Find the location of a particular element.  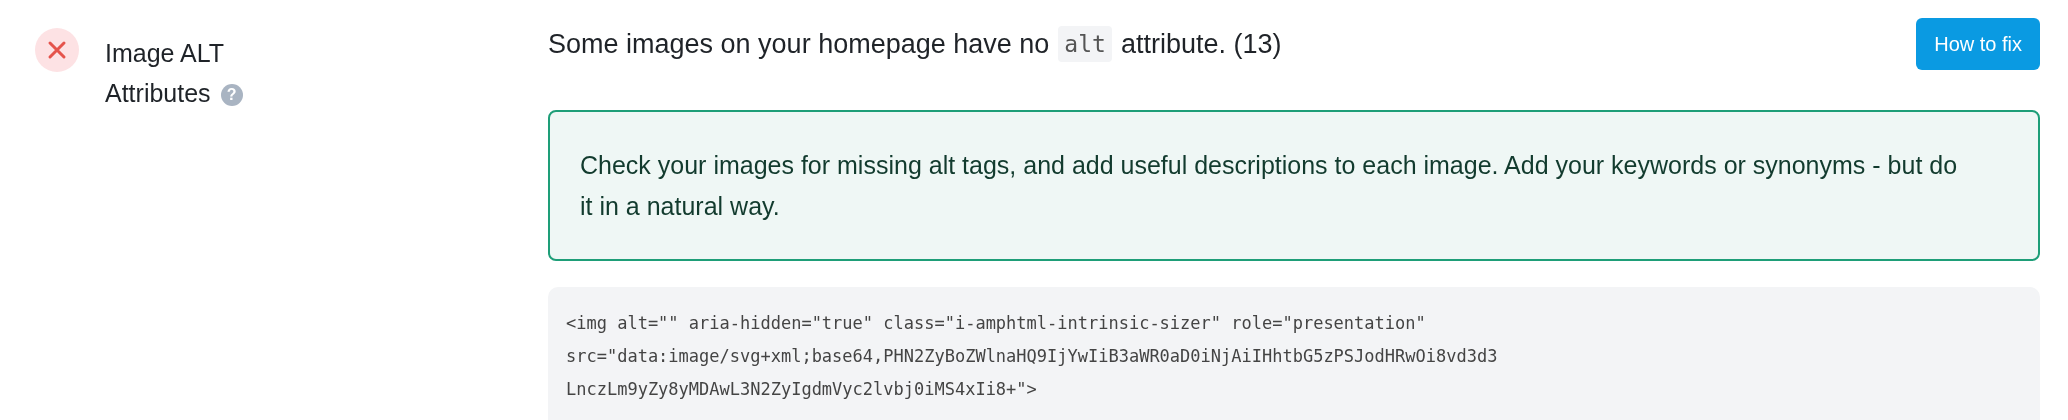

inline-code: alt is located at coordinates (1085, 44).